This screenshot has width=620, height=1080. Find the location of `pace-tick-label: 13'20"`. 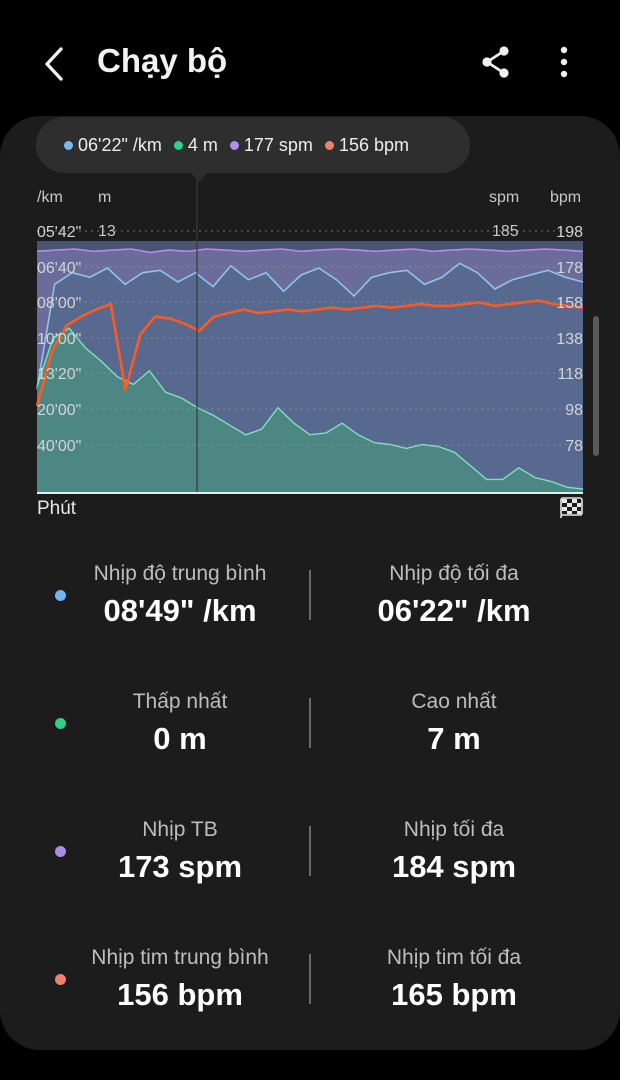

pace-tick-label: 13'20" is located at coordinates (59, 374).